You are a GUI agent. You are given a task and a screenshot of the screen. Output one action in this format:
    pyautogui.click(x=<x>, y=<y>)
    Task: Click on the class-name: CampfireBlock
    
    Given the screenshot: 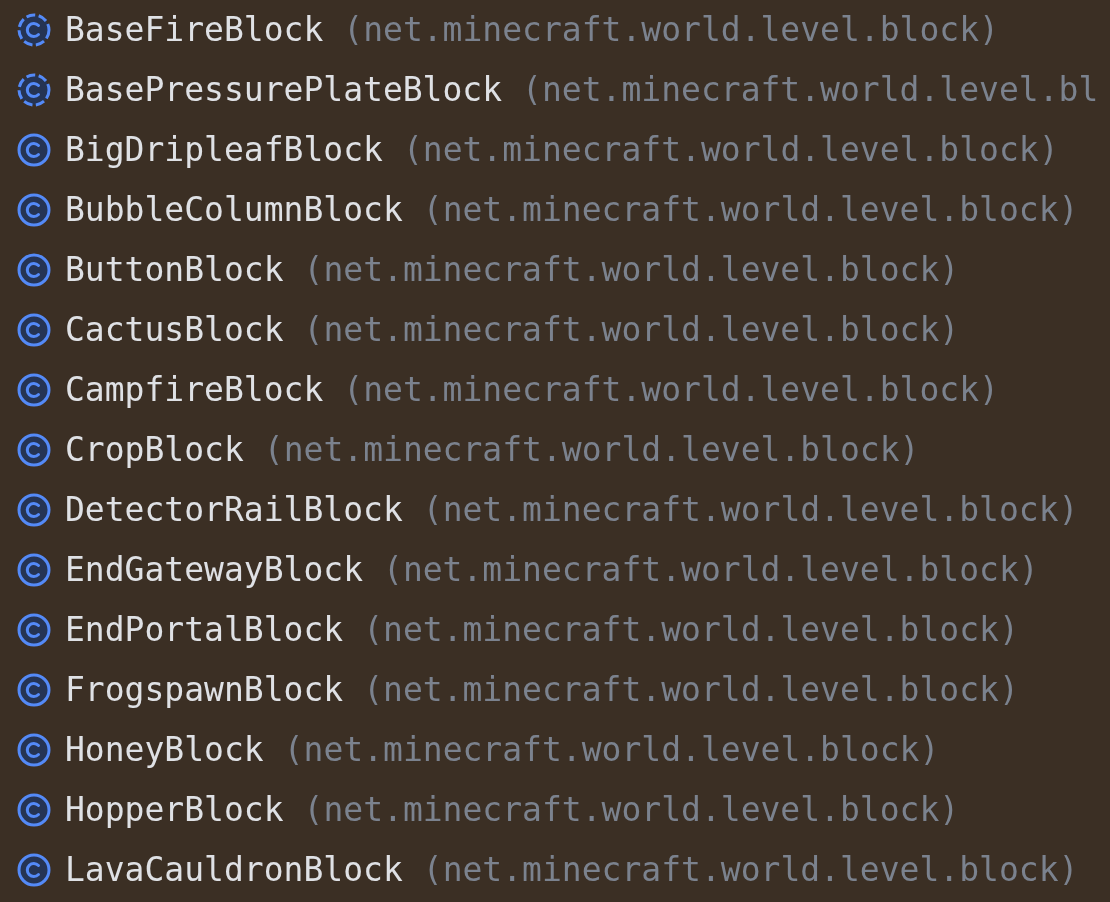 What is the action you would take?
    pyautogui.click(x=194, y=390)
    